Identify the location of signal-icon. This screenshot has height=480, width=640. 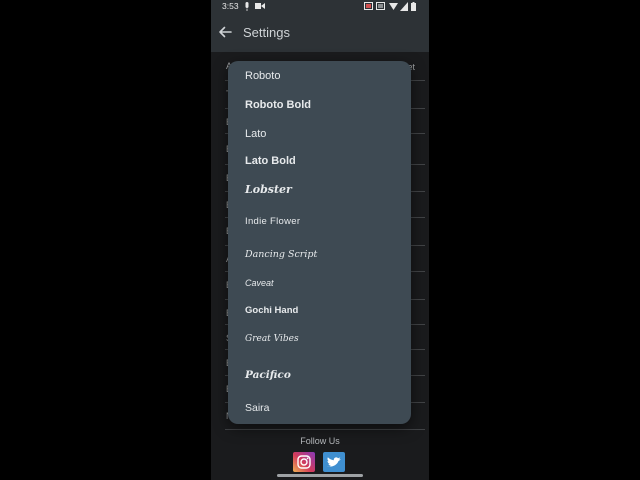
(404, 6).